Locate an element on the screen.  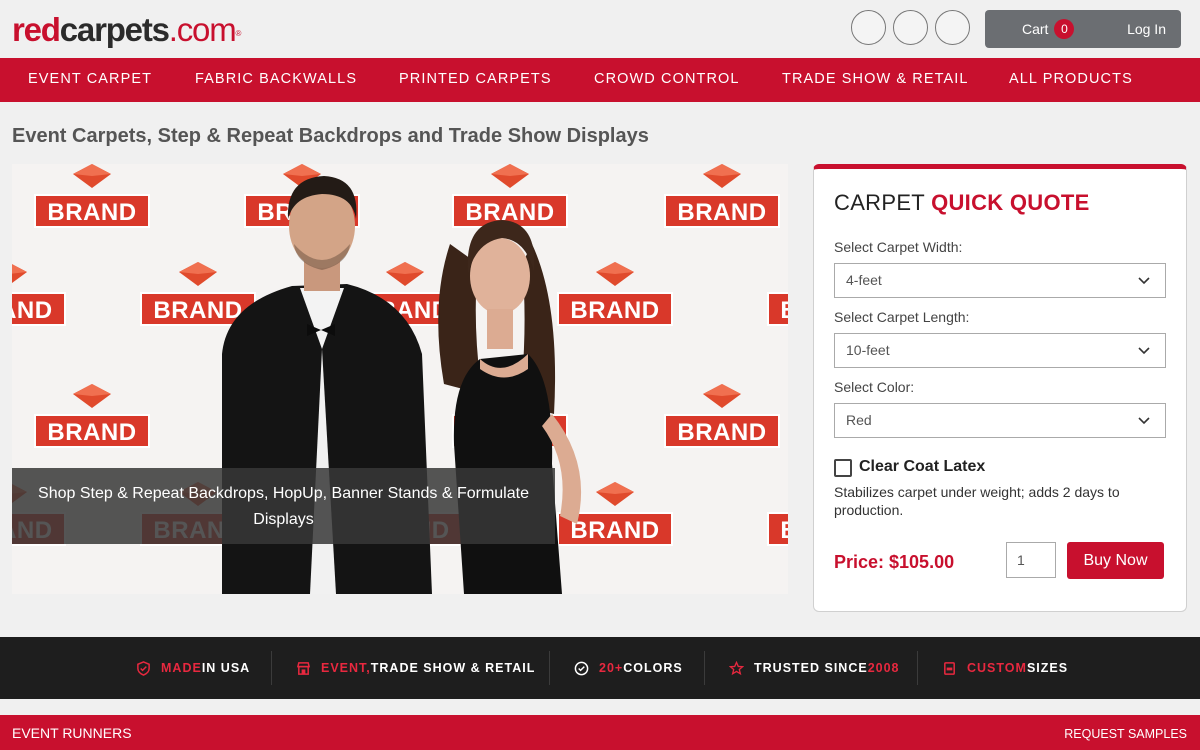
width-select: 4-feet is located at coordinates (1000, 280).